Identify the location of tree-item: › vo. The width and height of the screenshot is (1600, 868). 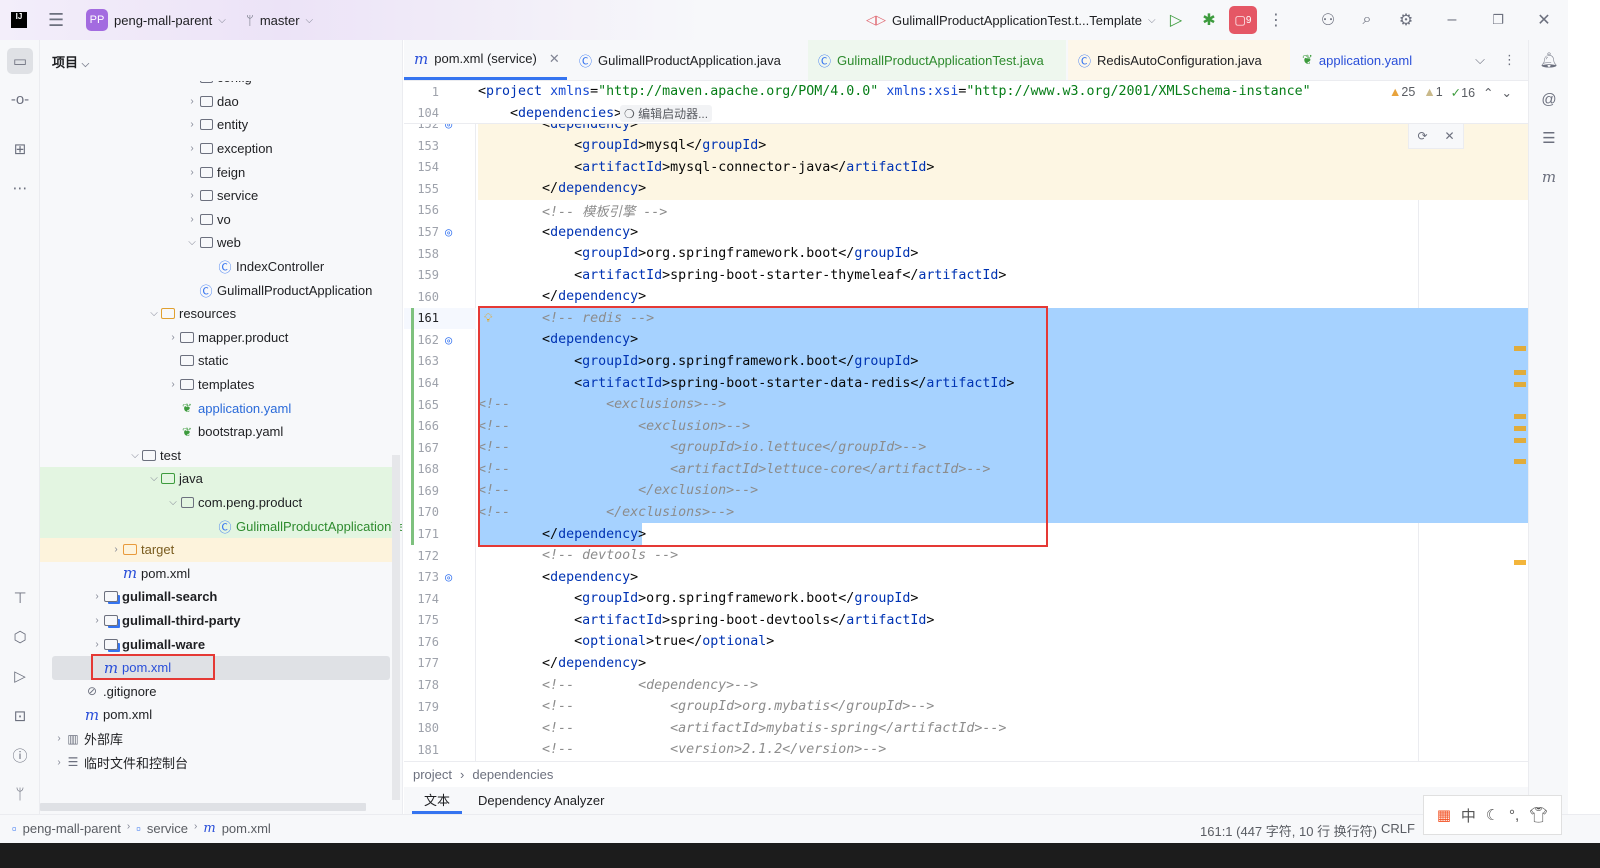
(219, 220).